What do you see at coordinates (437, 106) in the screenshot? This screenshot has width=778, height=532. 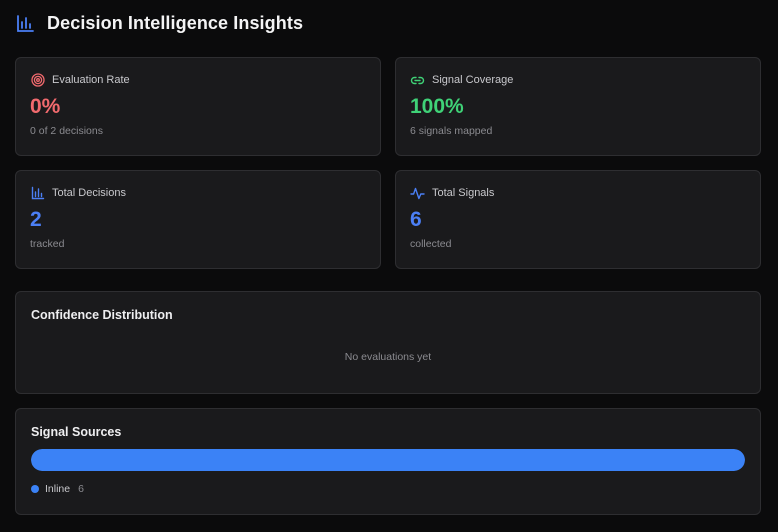 I see `stat-value: 100%` at bounding box center [437, 106].